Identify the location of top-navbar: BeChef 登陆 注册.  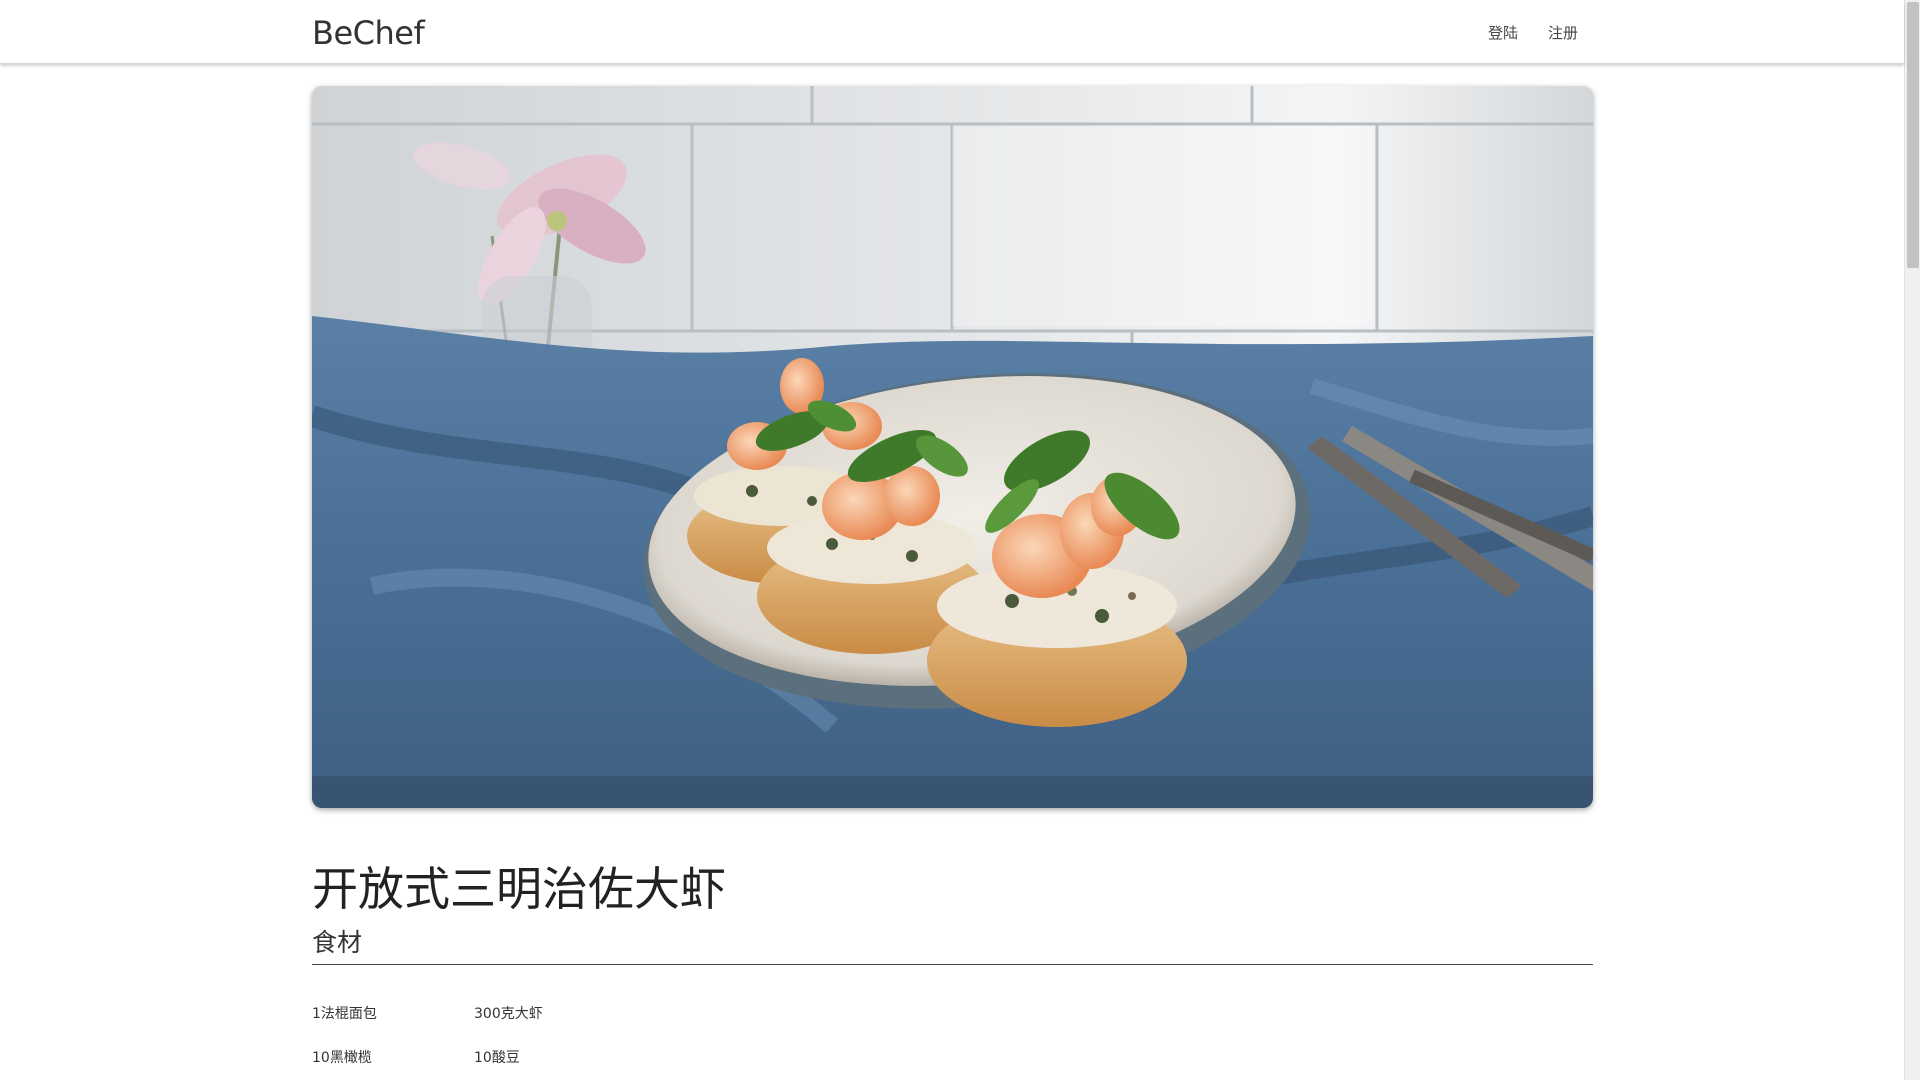
(952, 32).